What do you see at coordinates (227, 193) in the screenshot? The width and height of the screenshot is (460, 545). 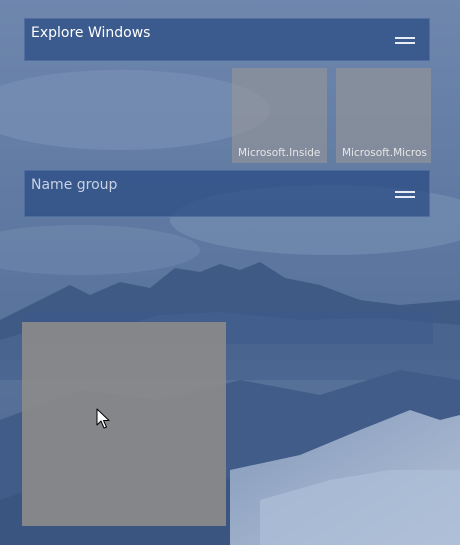 I see `group-header-name-group: Name group` at bounding box center [227, 193].